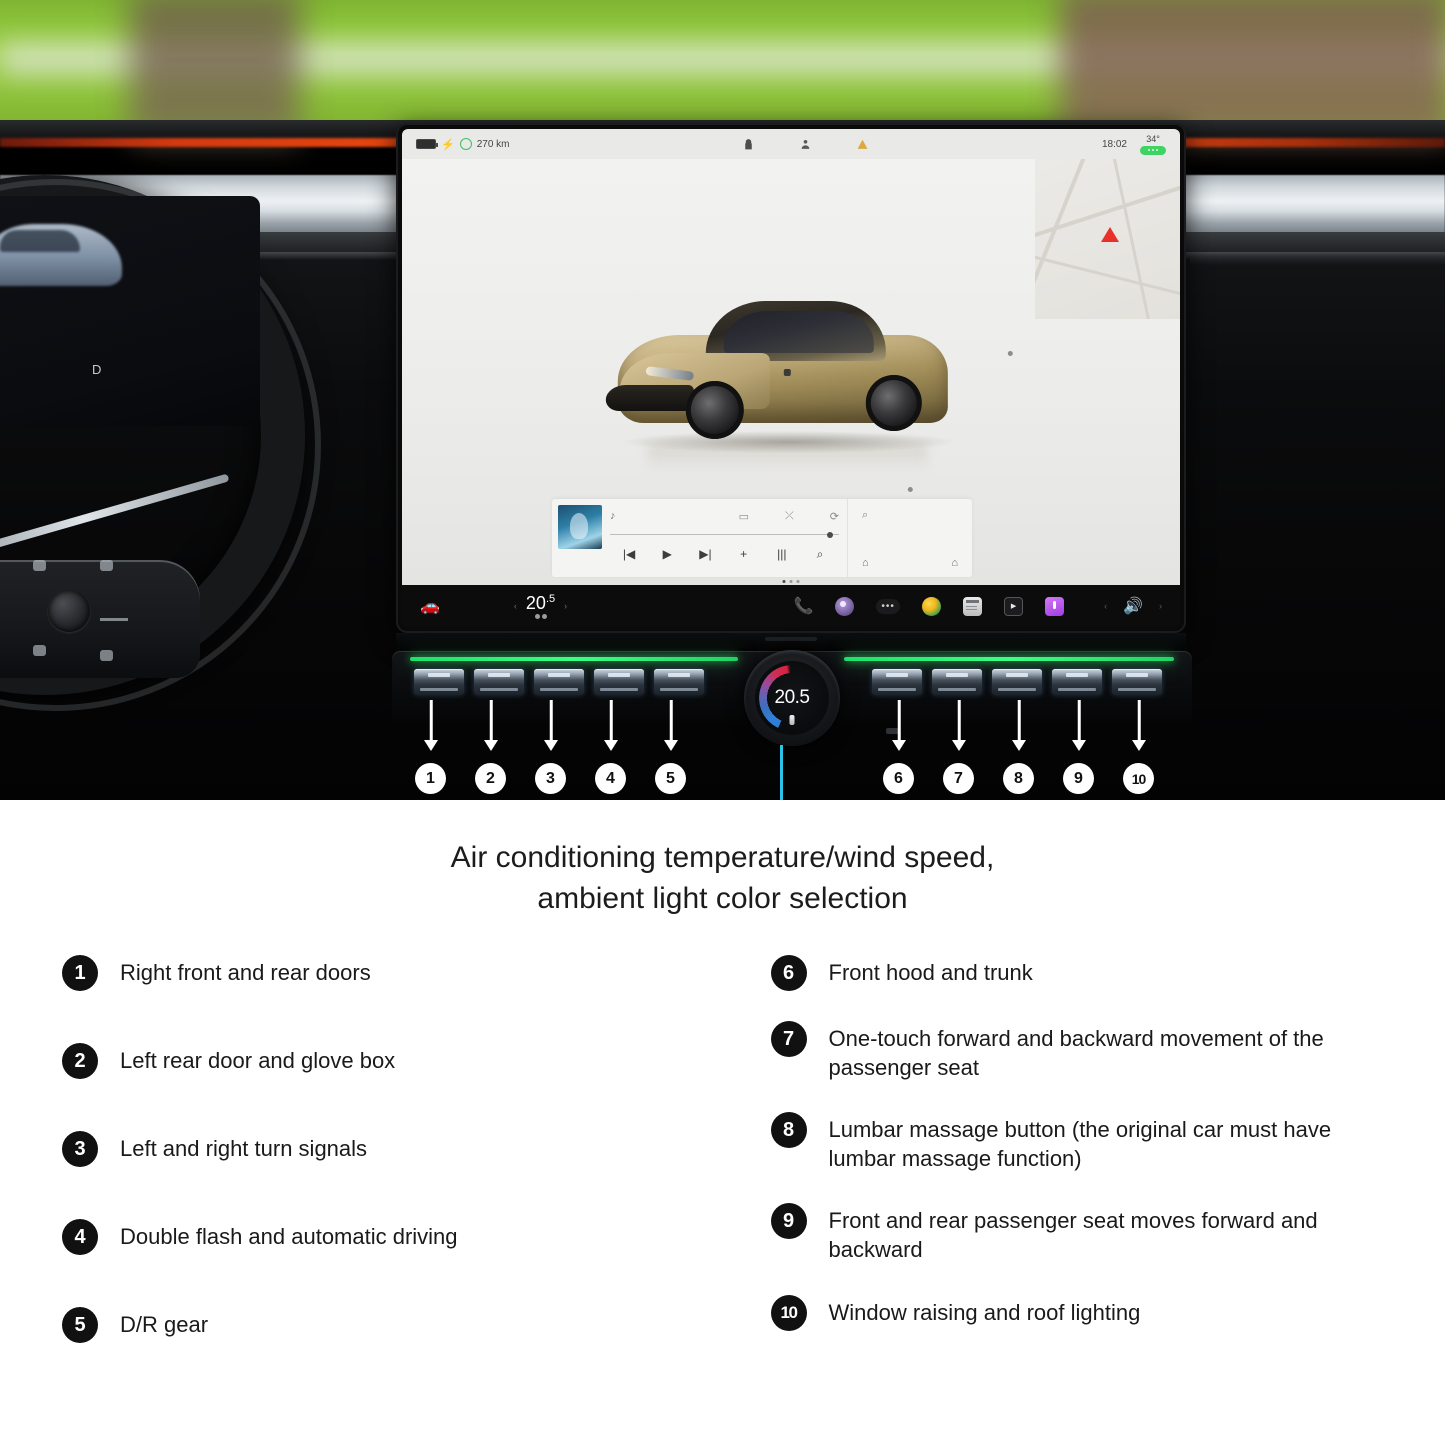 Image resolution: width=1445 pixels, height=1445 pixels. What do you see at coordinates (1134, 144) in the screenshot?
I see `status-bar-right: 18:02 34°` at bounding box center [1134, 144].